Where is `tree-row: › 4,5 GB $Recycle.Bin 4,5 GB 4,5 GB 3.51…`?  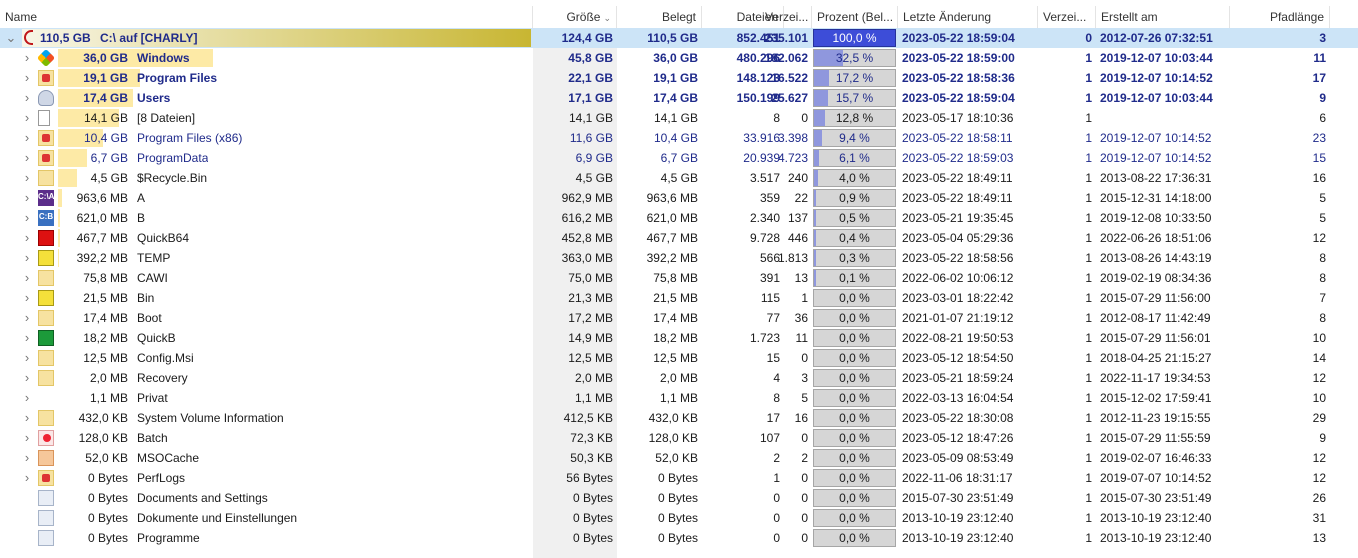
tree-row: › 4,5 GB $Recycle.Bin 4,5 GB 4,5 GB 3.51… is located at coordinates (679, 178).